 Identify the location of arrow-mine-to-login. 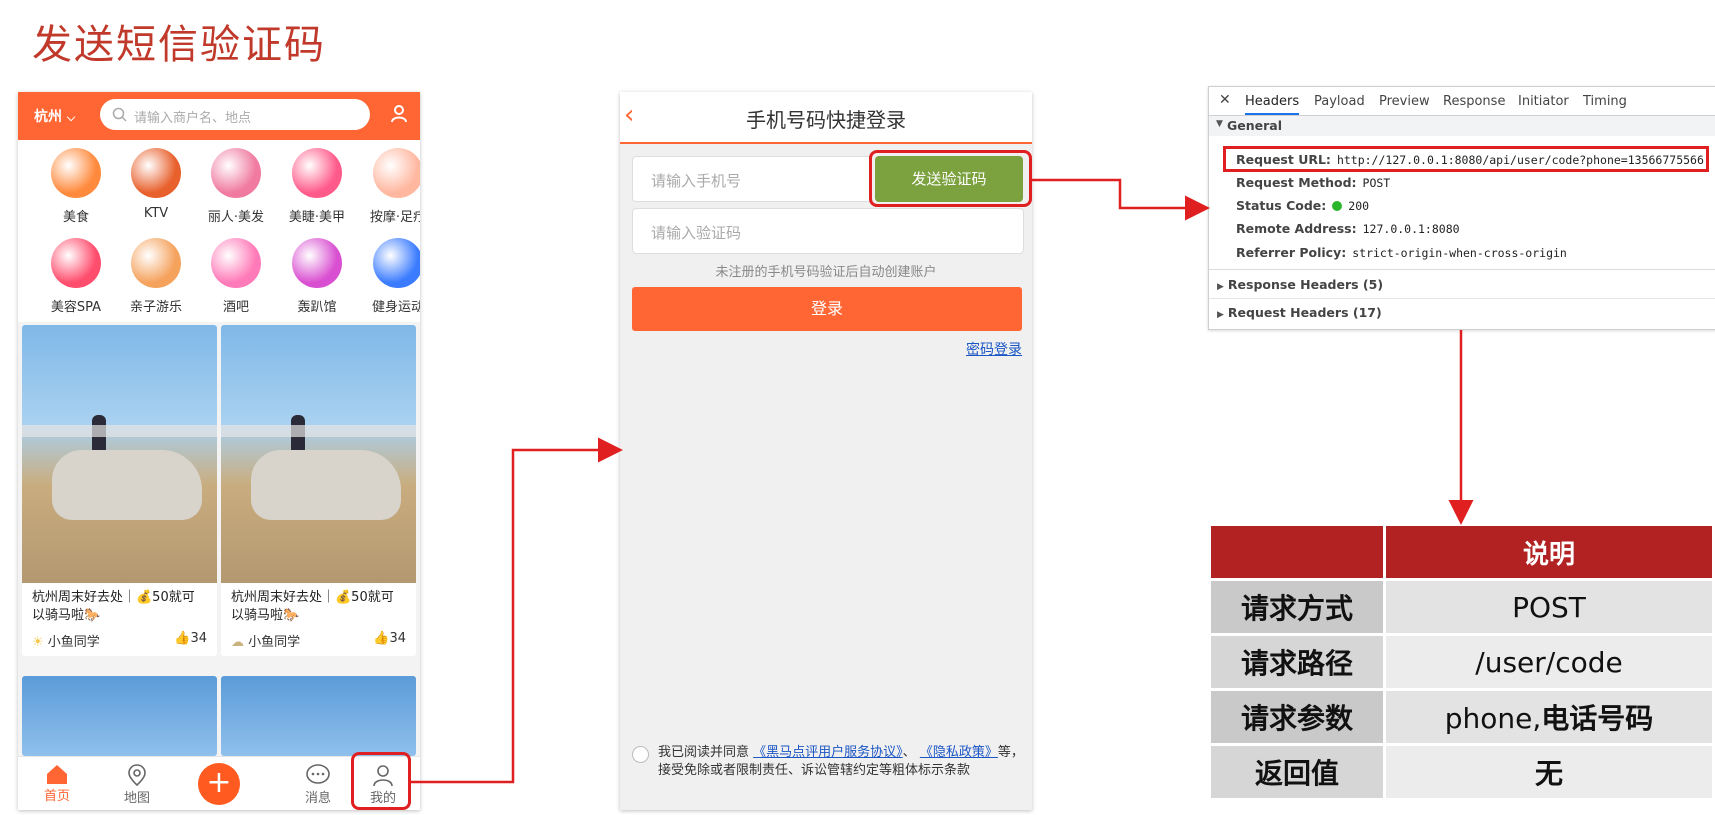
(517, 610).